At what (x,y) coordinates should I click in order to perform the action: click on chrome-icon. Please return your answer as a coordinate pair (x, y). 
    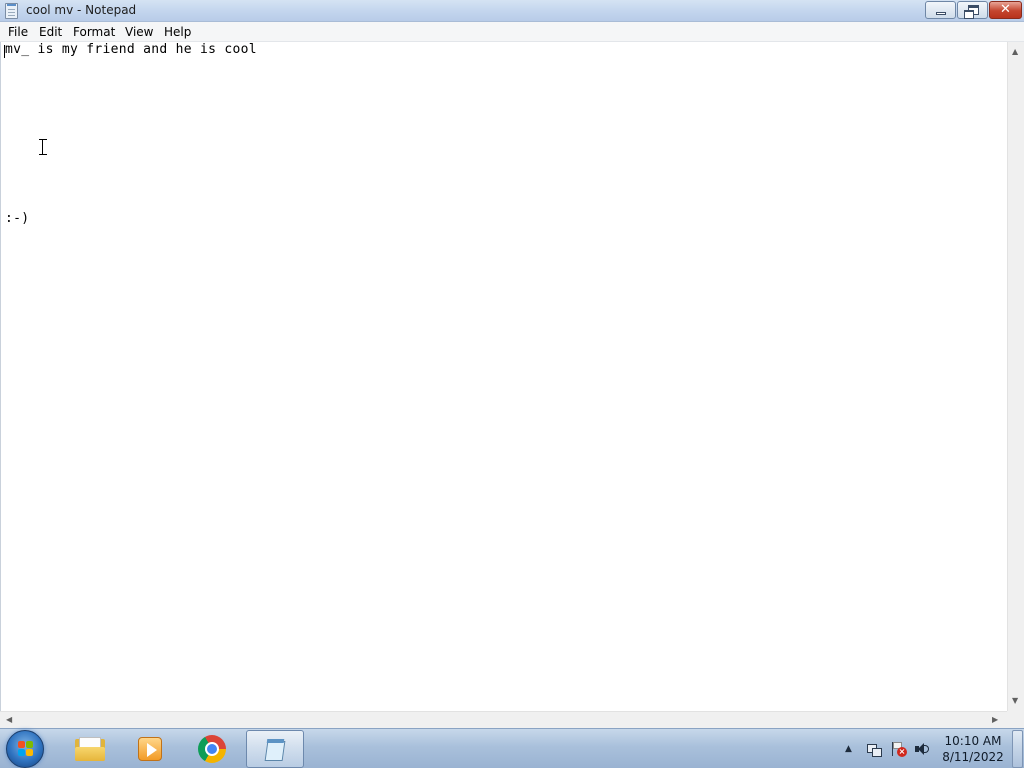
    Looking at the image, I should click on (212, 749).